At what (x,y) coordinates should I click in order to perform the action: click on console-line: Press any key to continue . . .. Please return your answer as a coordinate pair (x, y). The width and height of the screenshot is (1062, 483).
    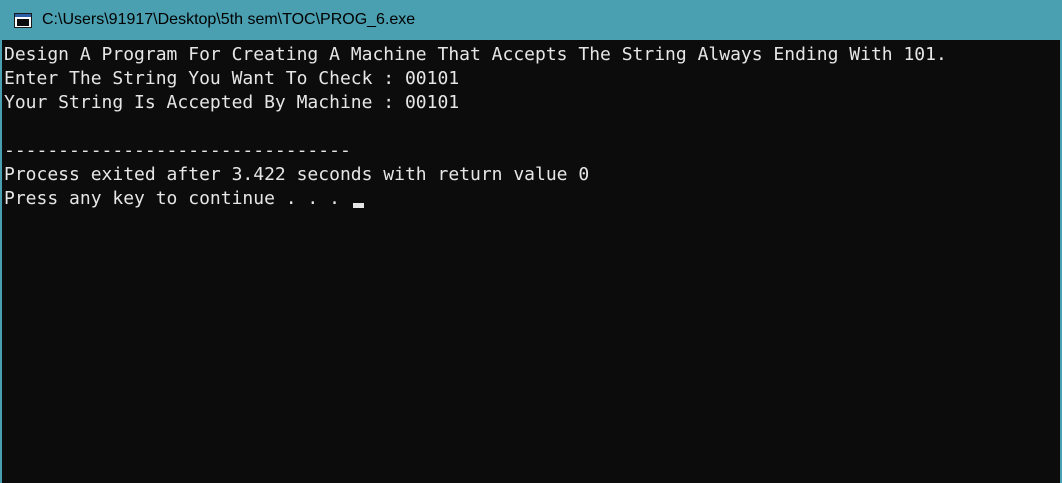
    Looking at the image, I should click on (177, 198).